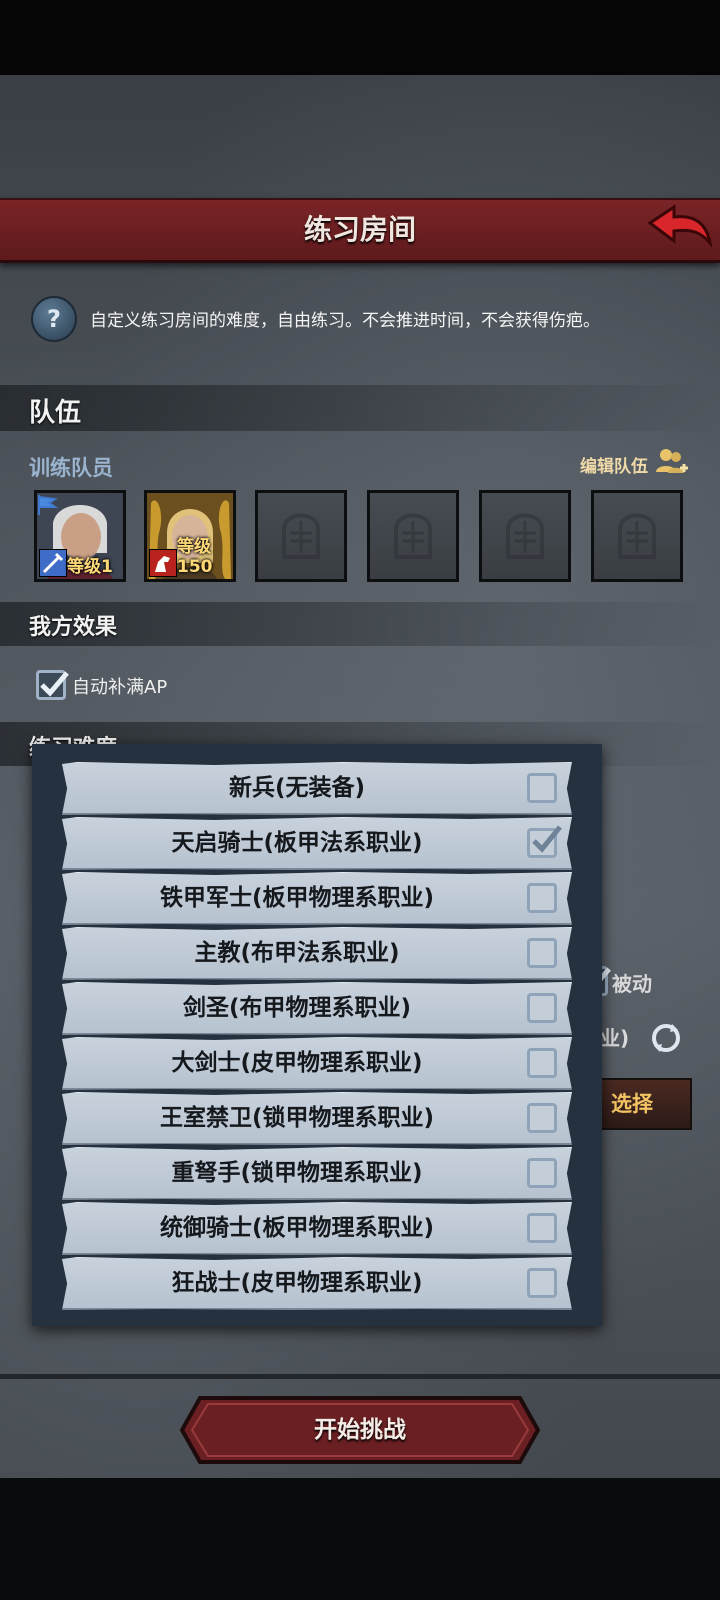  Describe the element at coordinates (90, 567) in the screenshot. I see `member-level: 等级1` at that location.